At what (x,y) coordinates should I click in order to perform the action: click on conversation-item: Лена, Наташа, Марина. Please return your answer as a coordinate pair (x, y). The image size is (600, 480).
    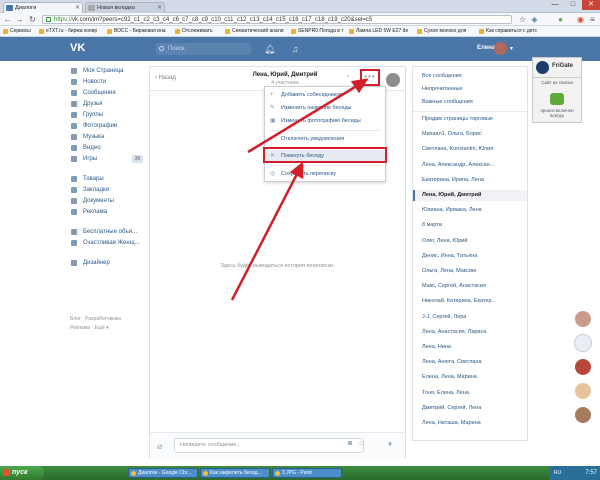
    Looking at the image, I should click on (470, 423).